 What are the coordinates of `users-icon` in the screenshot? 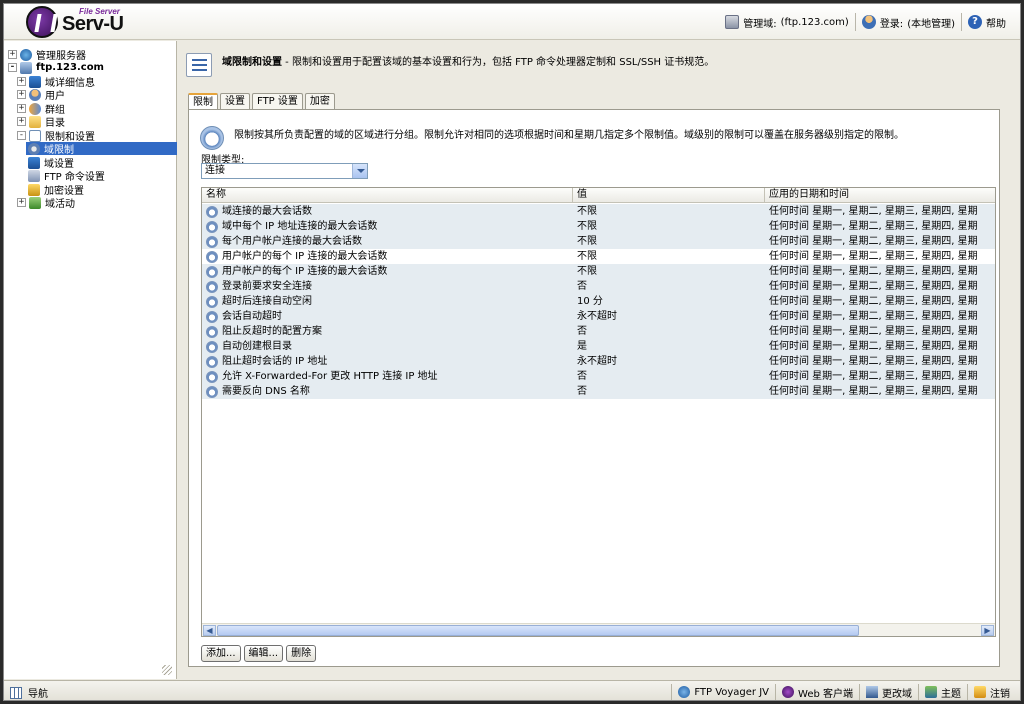 It's located at (35, 94).